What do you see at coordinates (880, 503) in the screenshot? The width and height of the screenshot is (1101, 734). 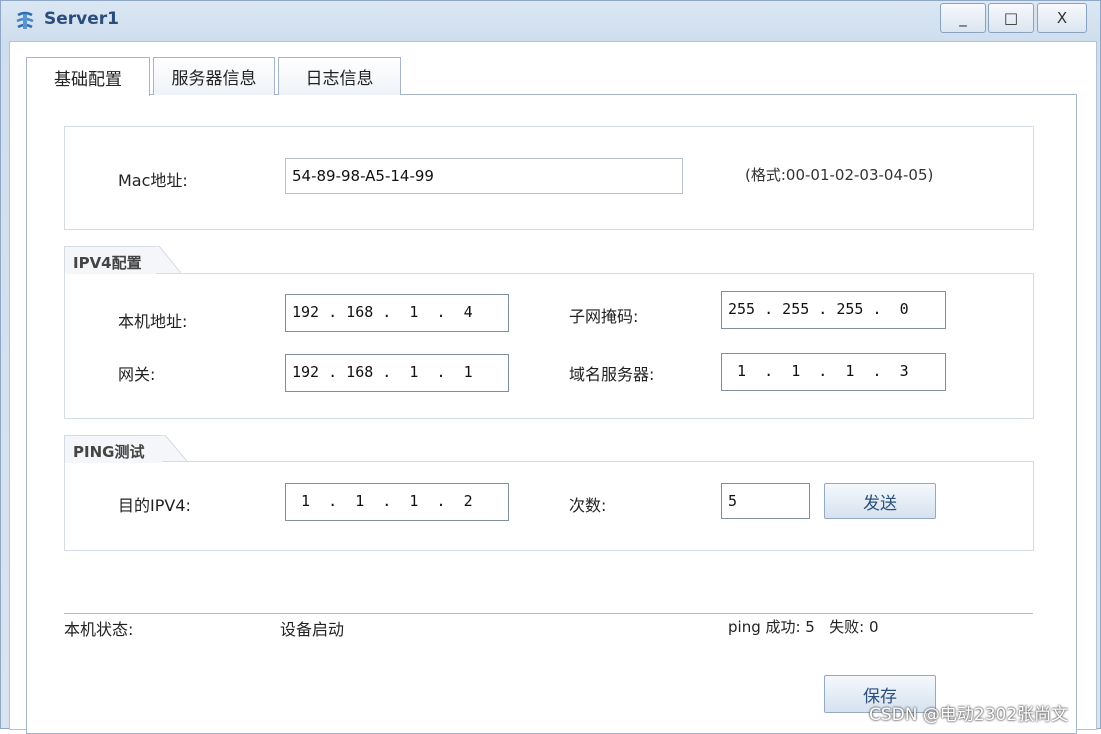 I see `send-ping-label: 发送` at bounding box center [880, 503].